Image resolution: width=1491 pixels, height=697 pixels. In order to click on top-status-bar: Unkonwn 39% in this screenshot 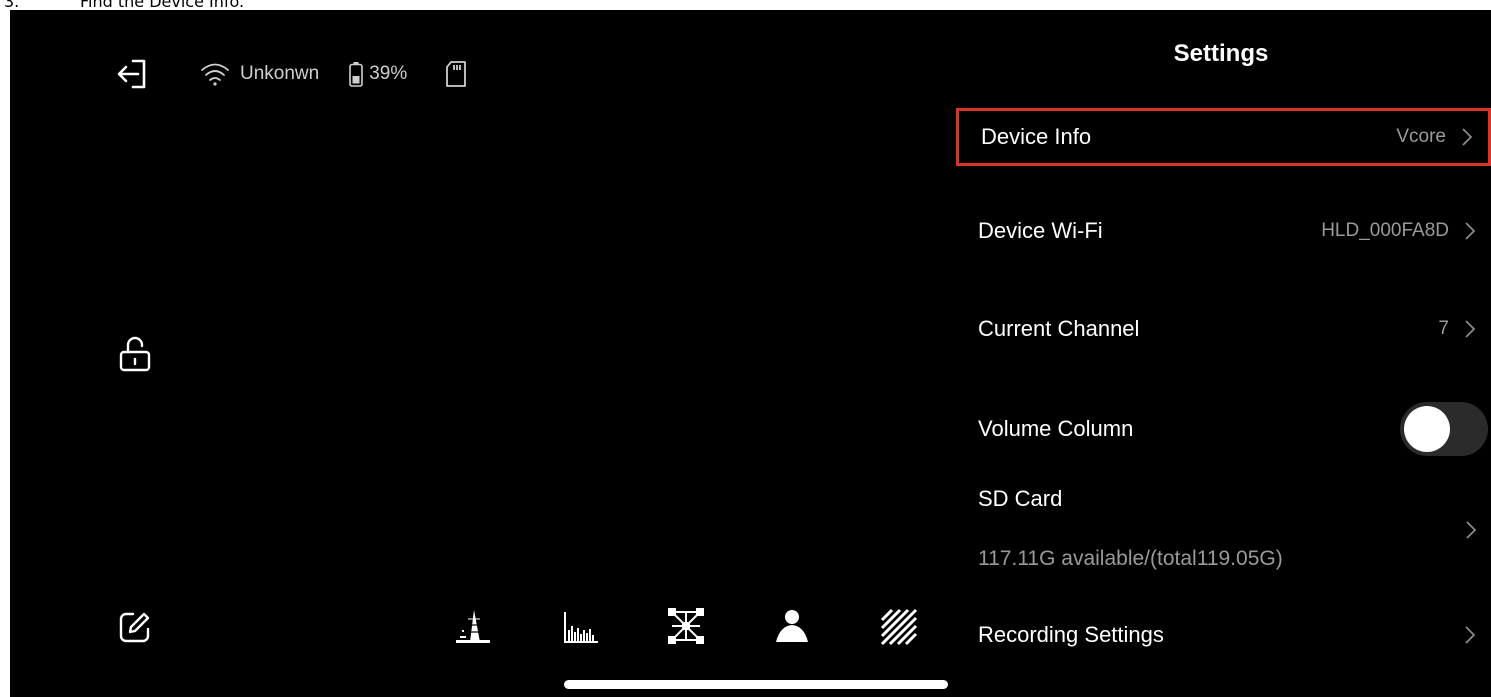, I will do `click(291, 74)`.